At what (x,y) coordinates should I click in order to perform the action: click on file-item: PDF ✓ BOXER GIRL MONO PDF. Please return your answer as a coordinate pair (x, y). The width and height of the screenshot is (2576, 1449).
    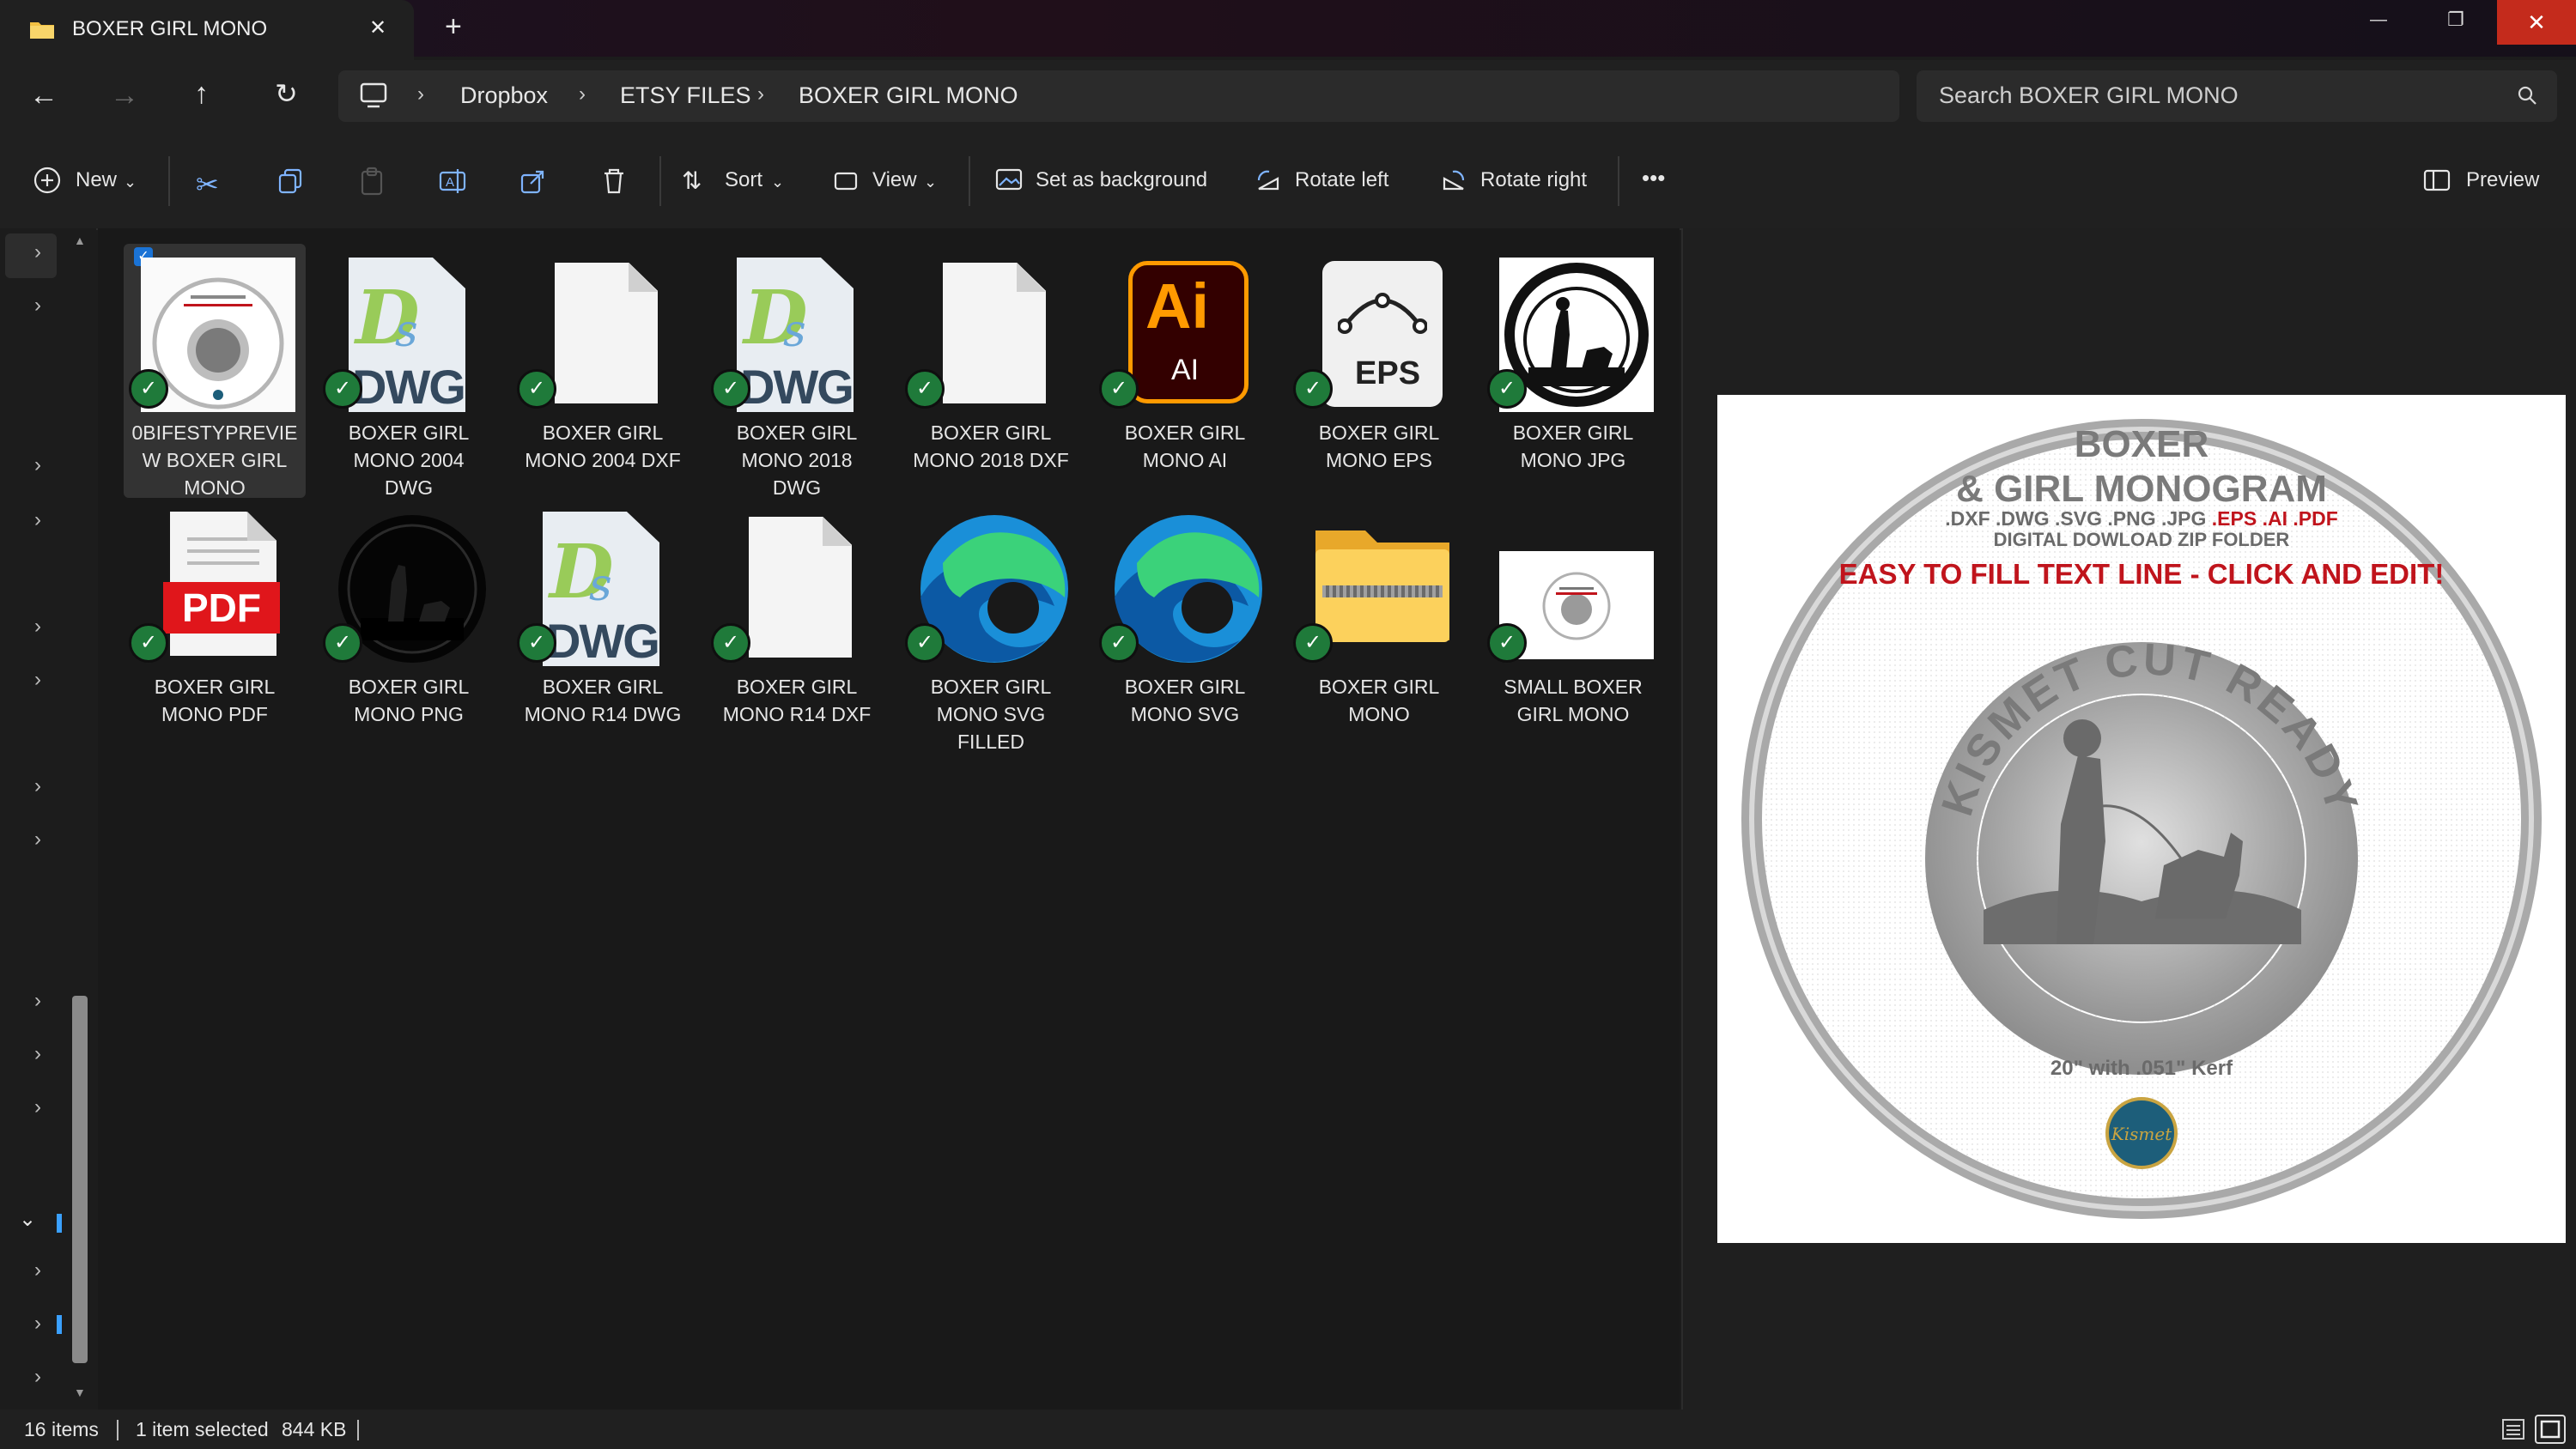
    Looking at the image, I should click on (215, 635).